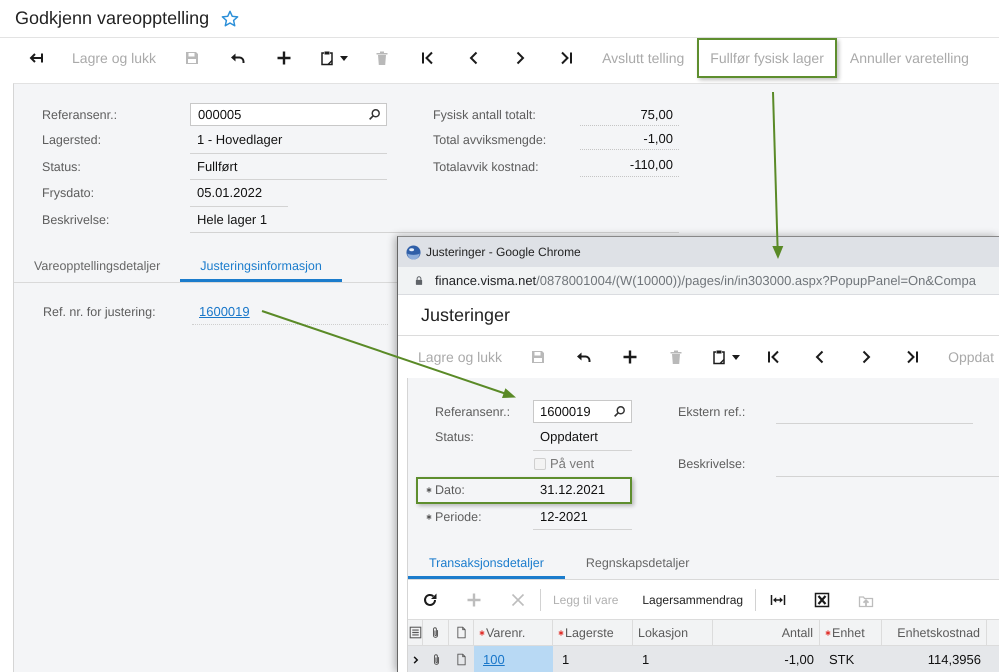  I want to click on table-cell-text: STK, so click(842, 660).